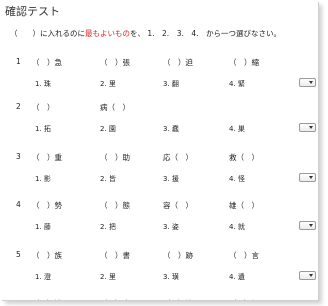 The height and width of the screenshot is (306, 328). I want to click on answer-option: 1. 澄, so click(43, 277).